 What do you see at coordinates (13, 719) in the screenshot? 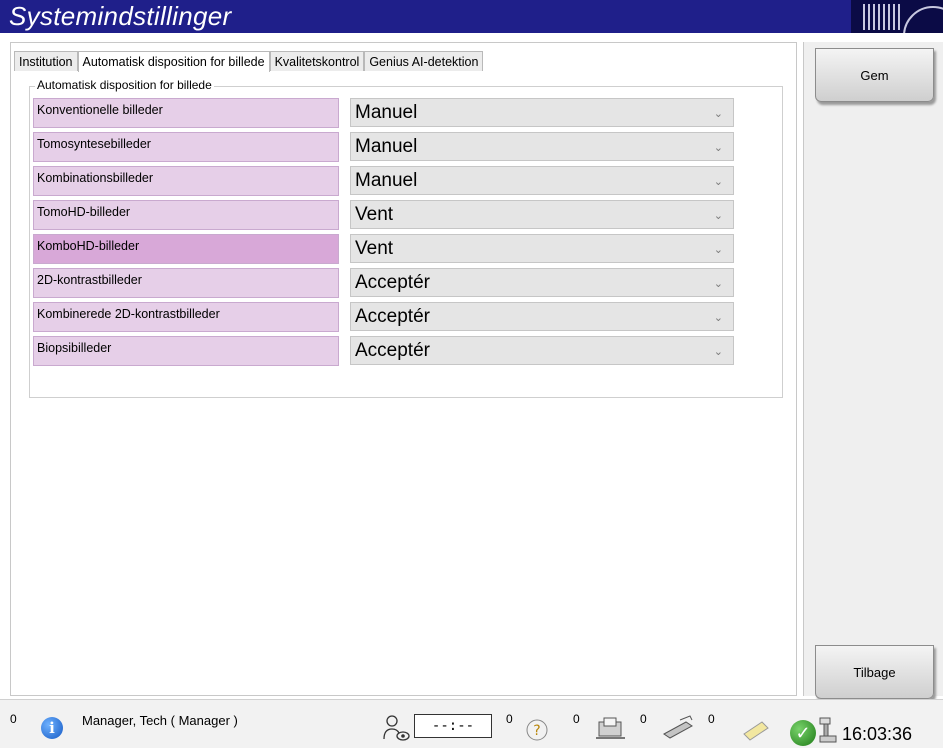
I see `notification-count: 0` at bounding box center [13, 719].